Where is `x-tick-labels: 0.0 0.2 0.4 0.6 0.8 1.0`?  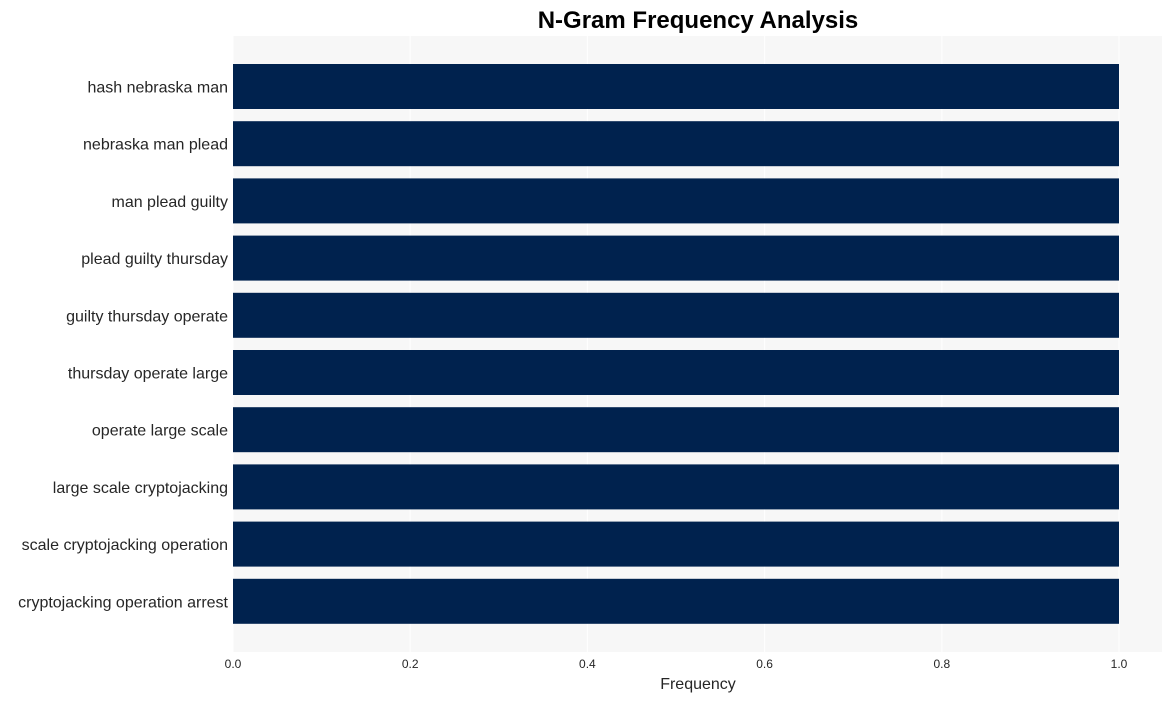
x-tick-labels: 0.0 0.2 0.4 0.6 0.8 1.0 is located at coordinates (676, 664).